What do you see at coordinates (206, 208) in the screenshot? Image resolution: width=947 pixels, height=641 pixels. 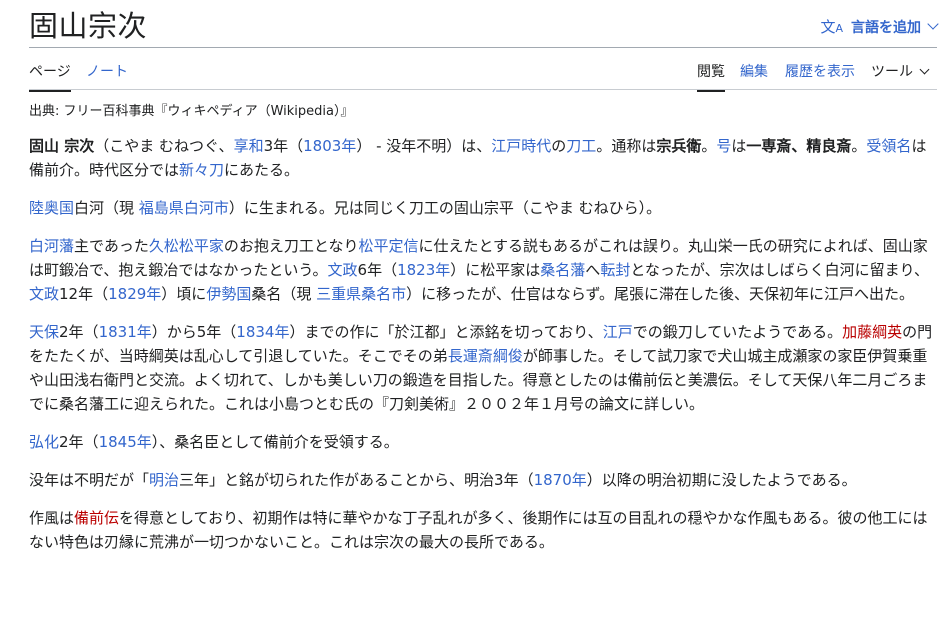 I see `link-shirakawa-city: 白河市` at bounding box center [206, 208].